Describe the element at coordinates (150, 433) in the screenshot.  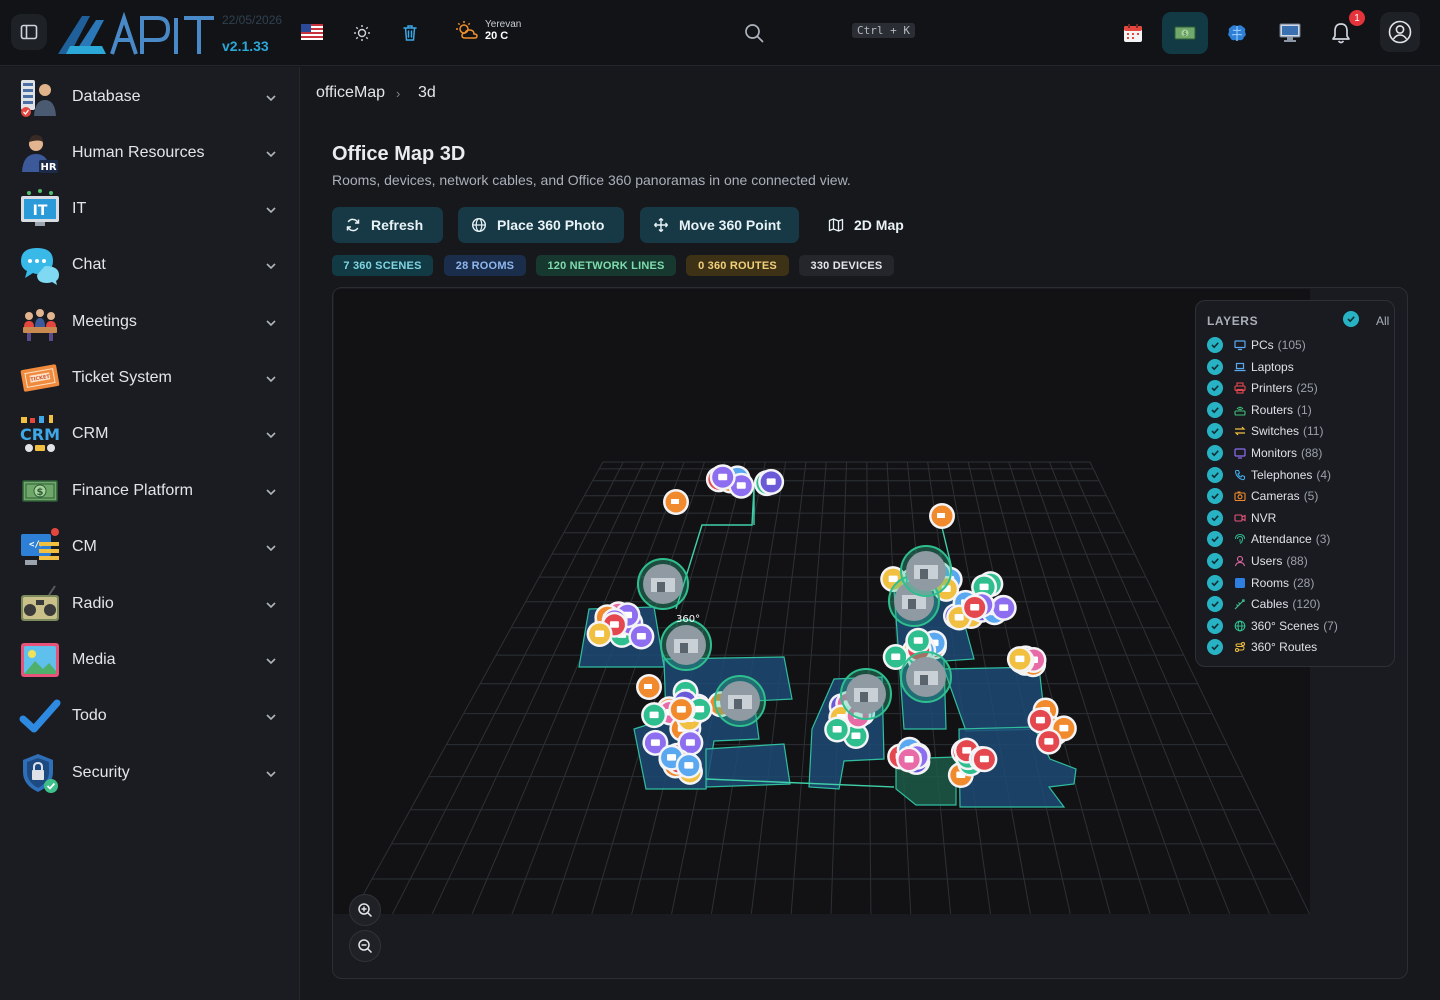
I see `sidebar-item-crm: CRM CRM` at that location.